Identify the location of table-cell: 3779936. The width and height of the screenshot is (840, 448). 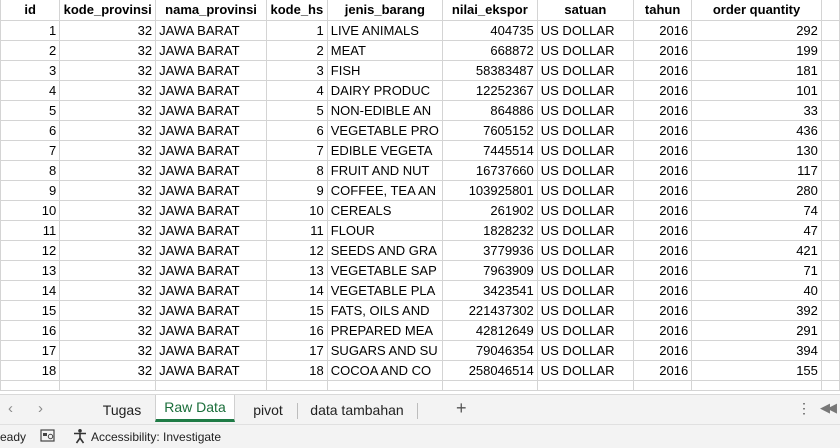
(489, 250).